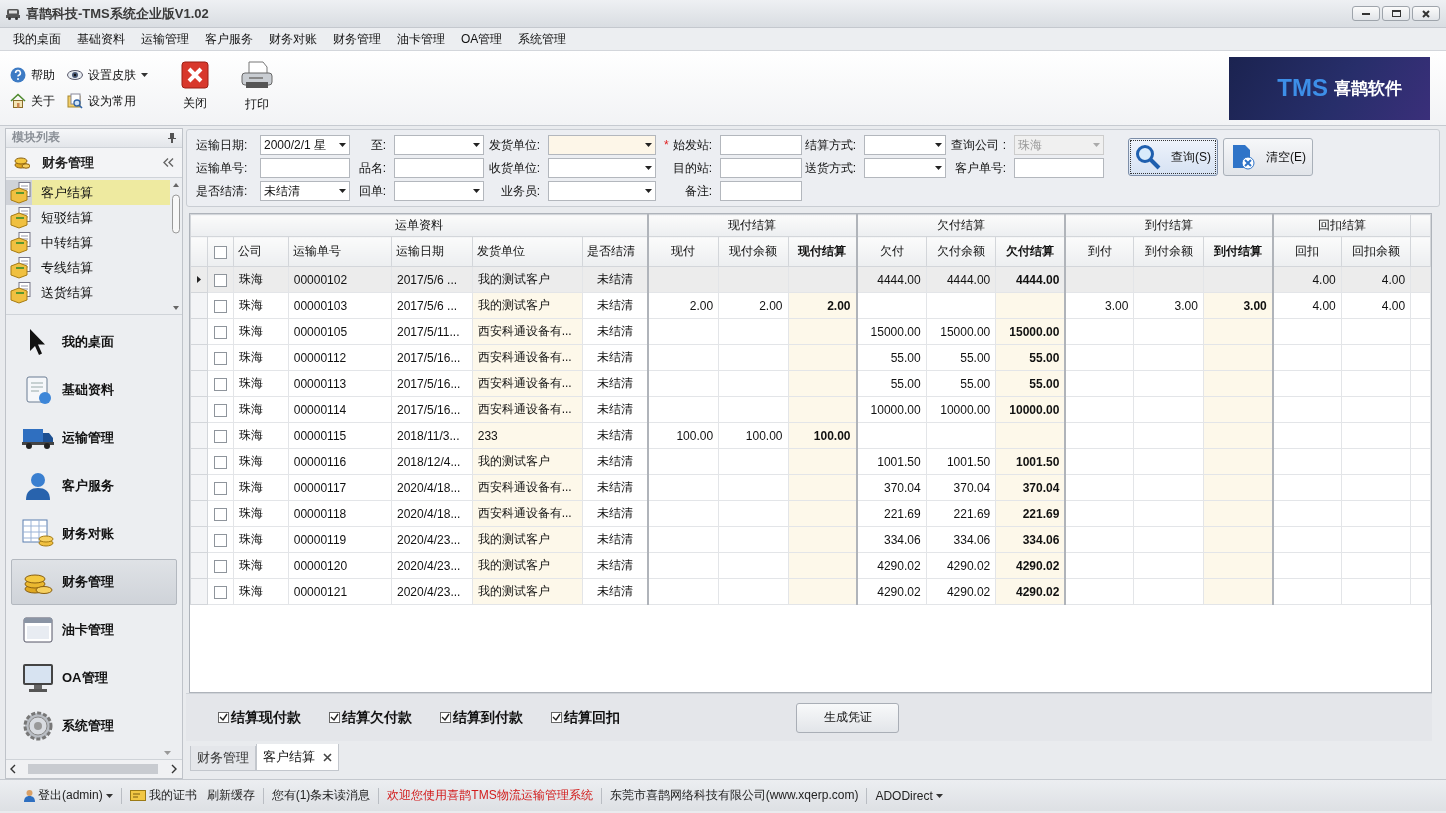 The height and width of the screenshot is (813, 1446). I want to click on table-row: 珠海 00000103 2017/5/6 ... 我的测试客户 未结清 2.00 2.00 2.00 3.00 3.00 3.00 4.00 4.00, so click(810, 305).